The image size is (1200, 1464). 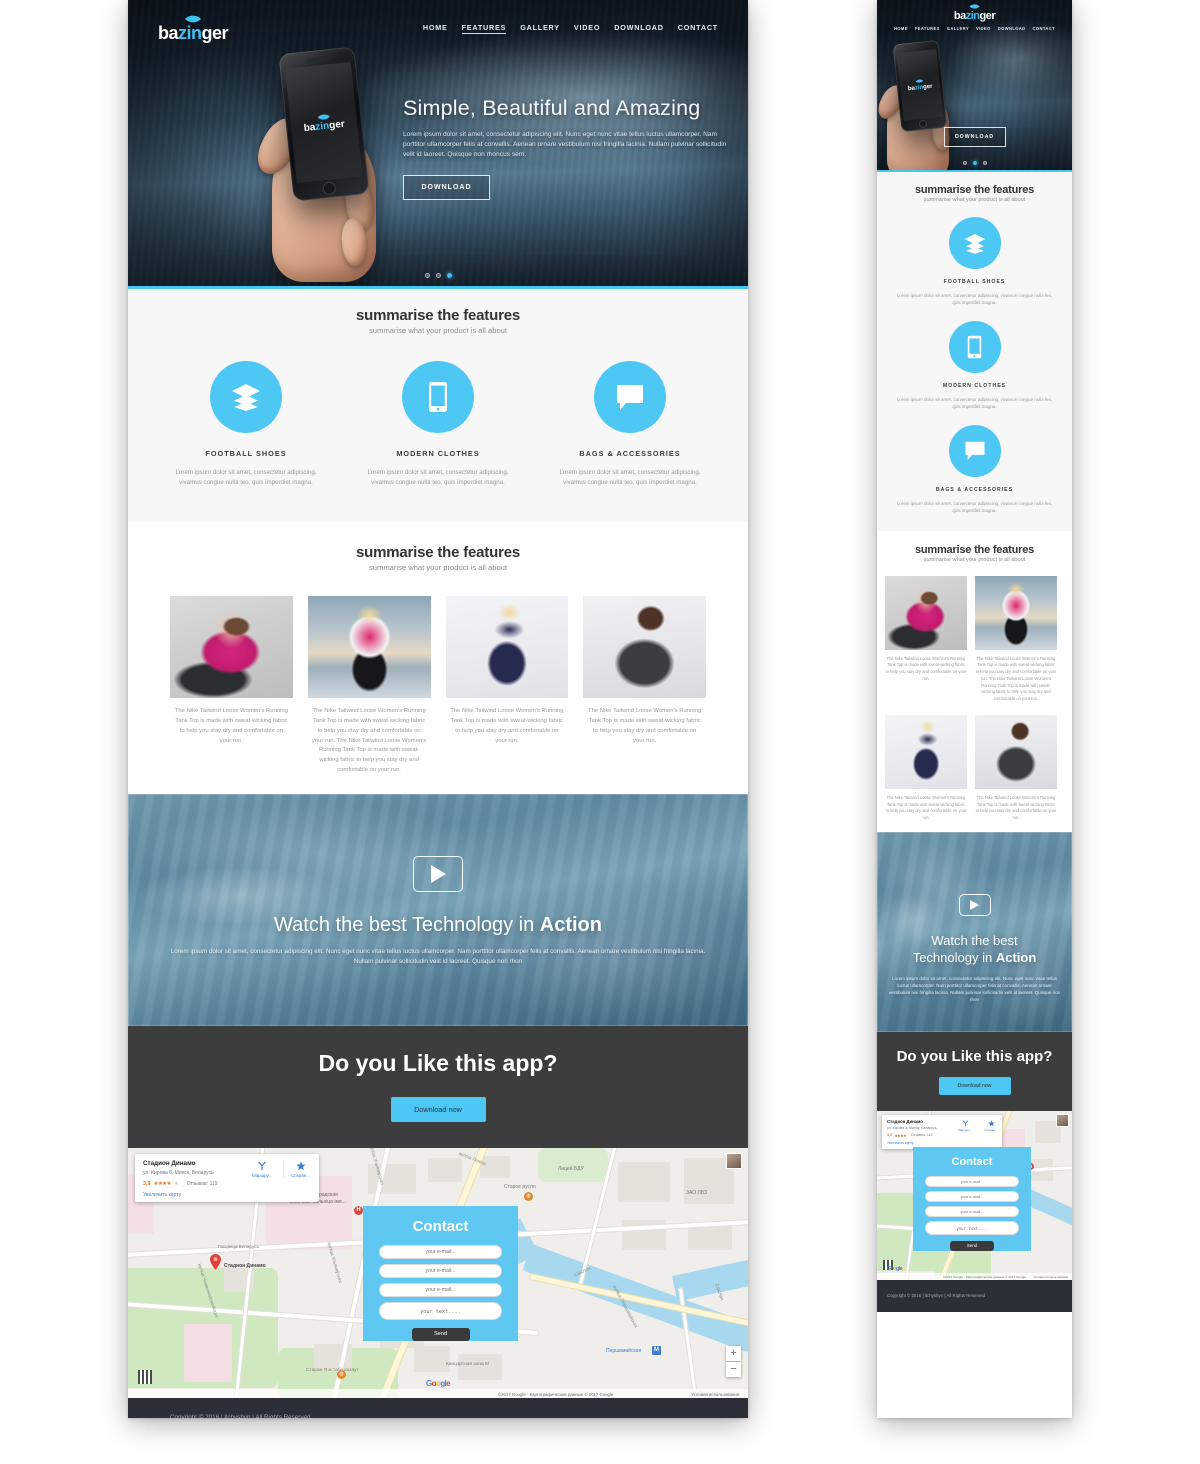 I want to click on map-label: ЗАО ЛВЗ, so click(x=696, y=1192).